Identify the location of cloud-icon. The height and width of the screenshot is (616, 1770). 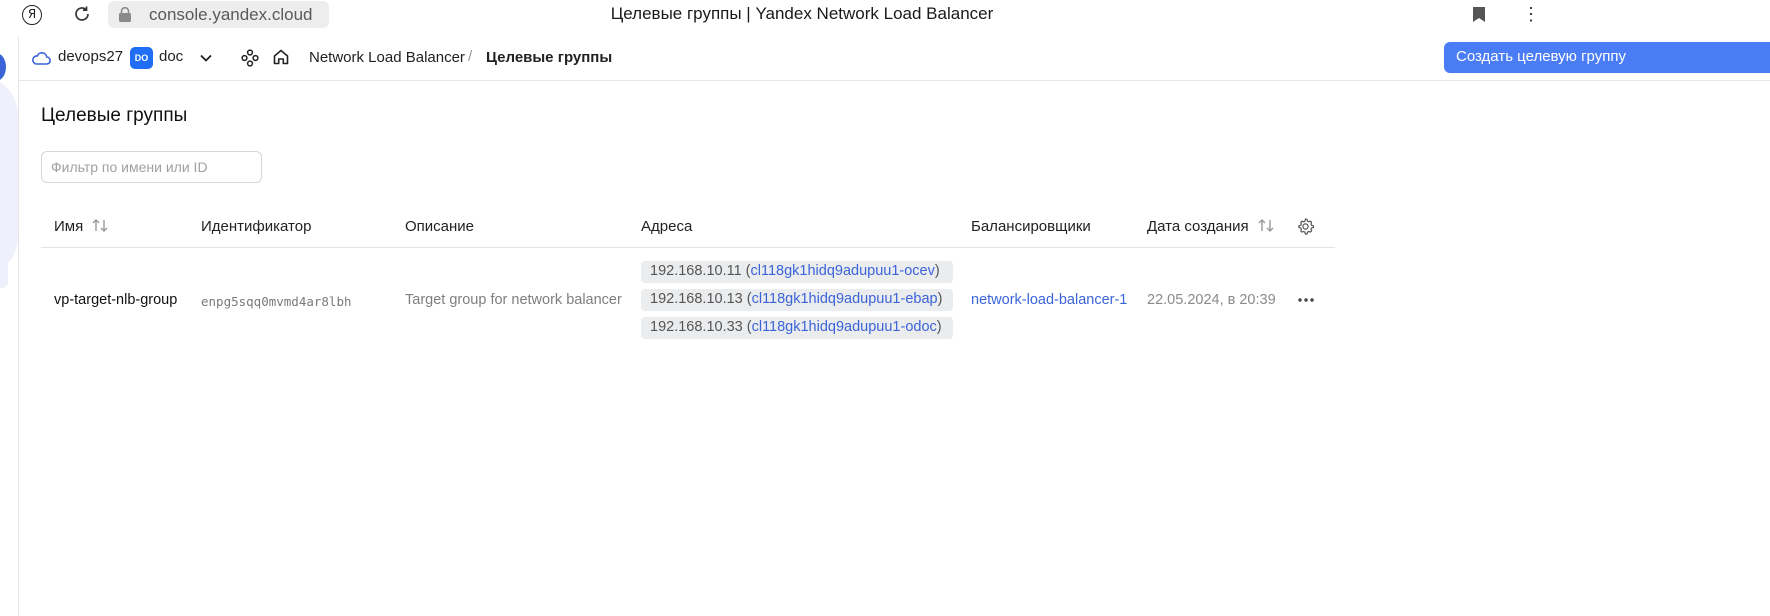
(41, 58).